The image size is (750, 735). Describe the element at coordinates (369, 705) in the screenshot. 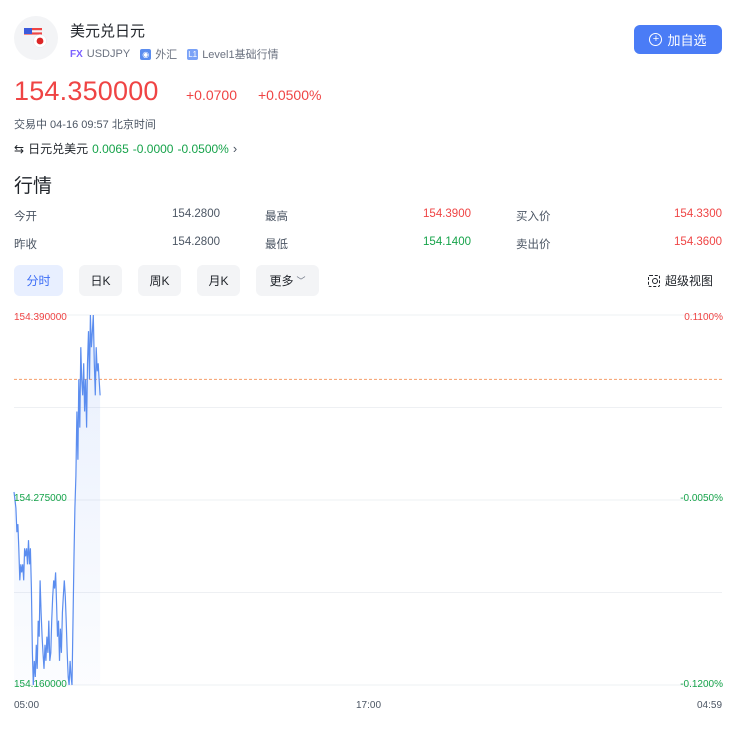

I see `x-mid-label: 17:00` at that location.